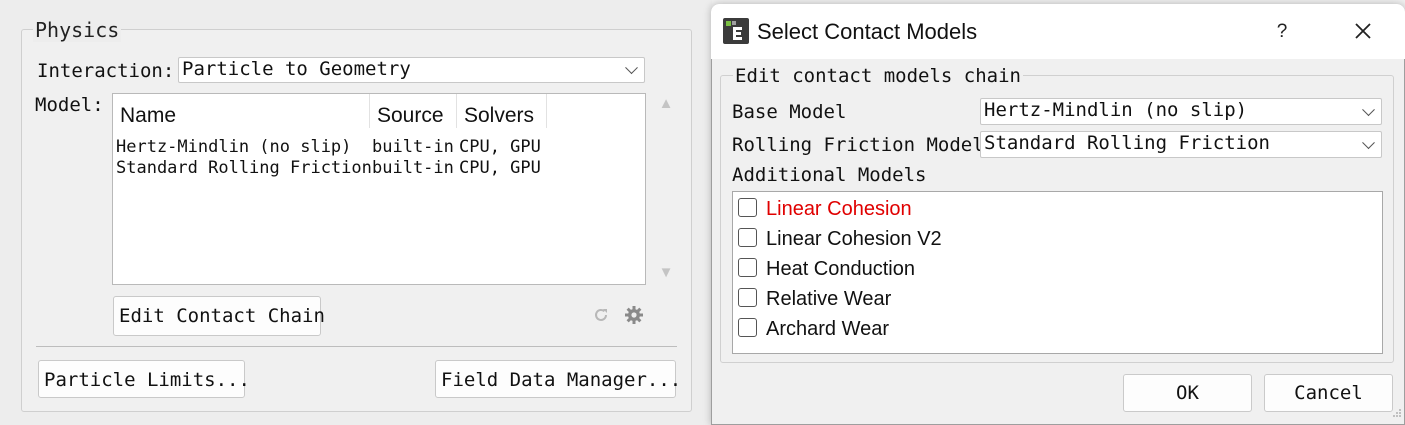 The width and height of the screenshot is (1405, 425). I want to click on cancel-button: Cancel, so click(1328, 393).